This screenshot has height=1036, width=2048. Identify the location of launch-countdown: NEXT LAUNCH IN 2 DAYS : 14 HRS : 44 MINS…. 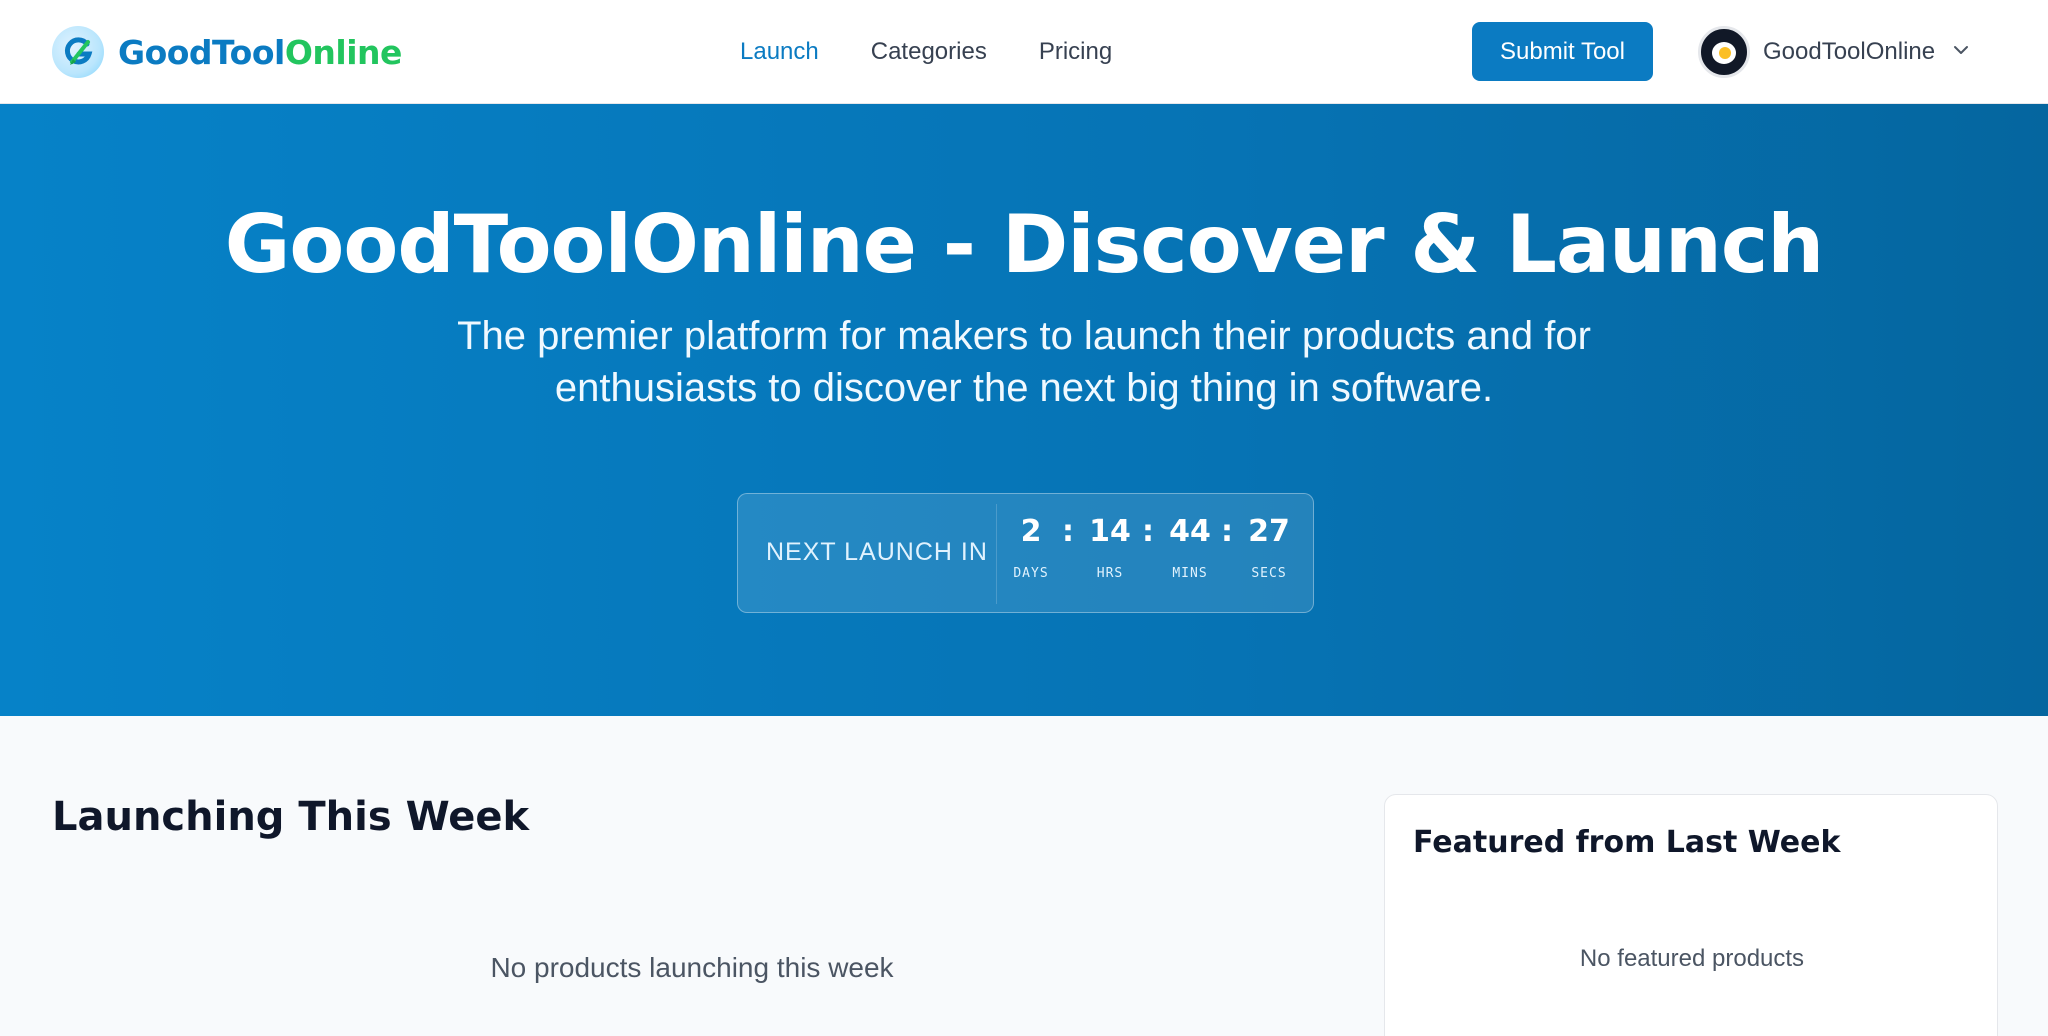
(1025, 553).